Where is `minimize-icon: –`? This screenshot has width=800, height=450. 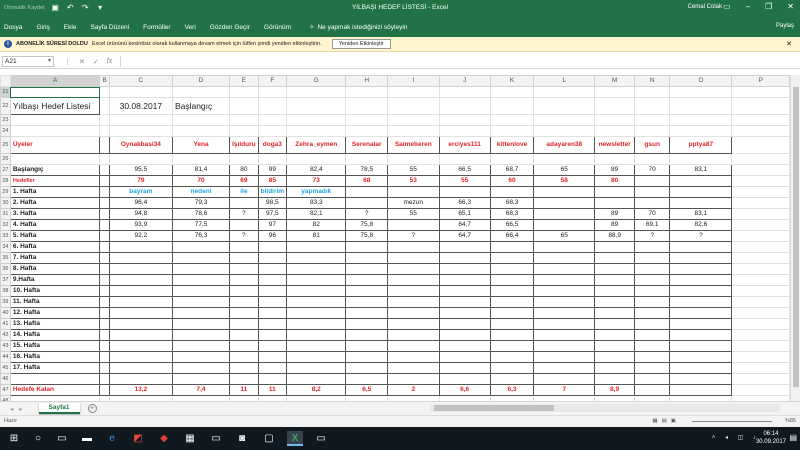 minimize-icon: – is located at coordinates (748, 6).